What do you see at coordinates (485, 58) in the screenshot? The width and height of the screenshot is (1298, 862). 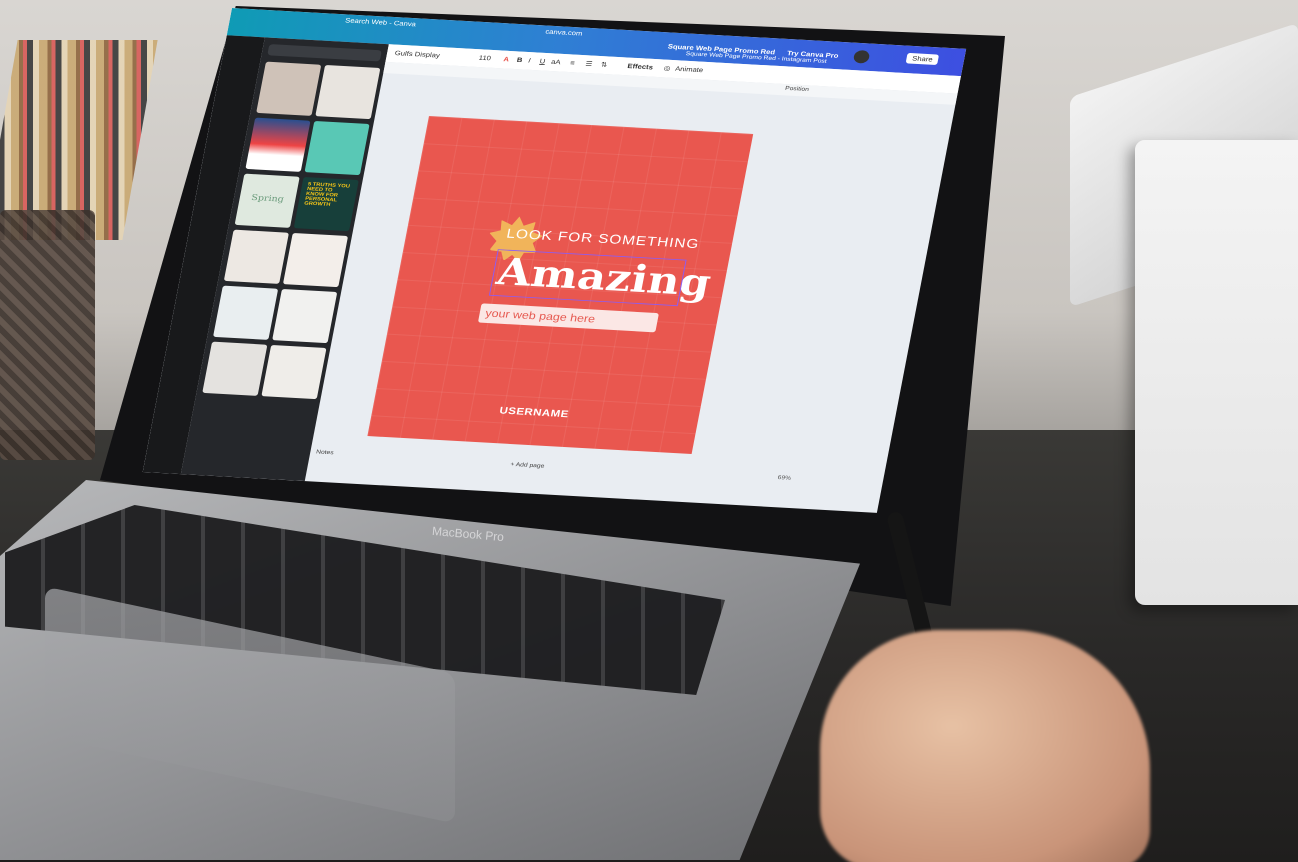 I see `font-size-input: 110` at bounding box center [485, 58].